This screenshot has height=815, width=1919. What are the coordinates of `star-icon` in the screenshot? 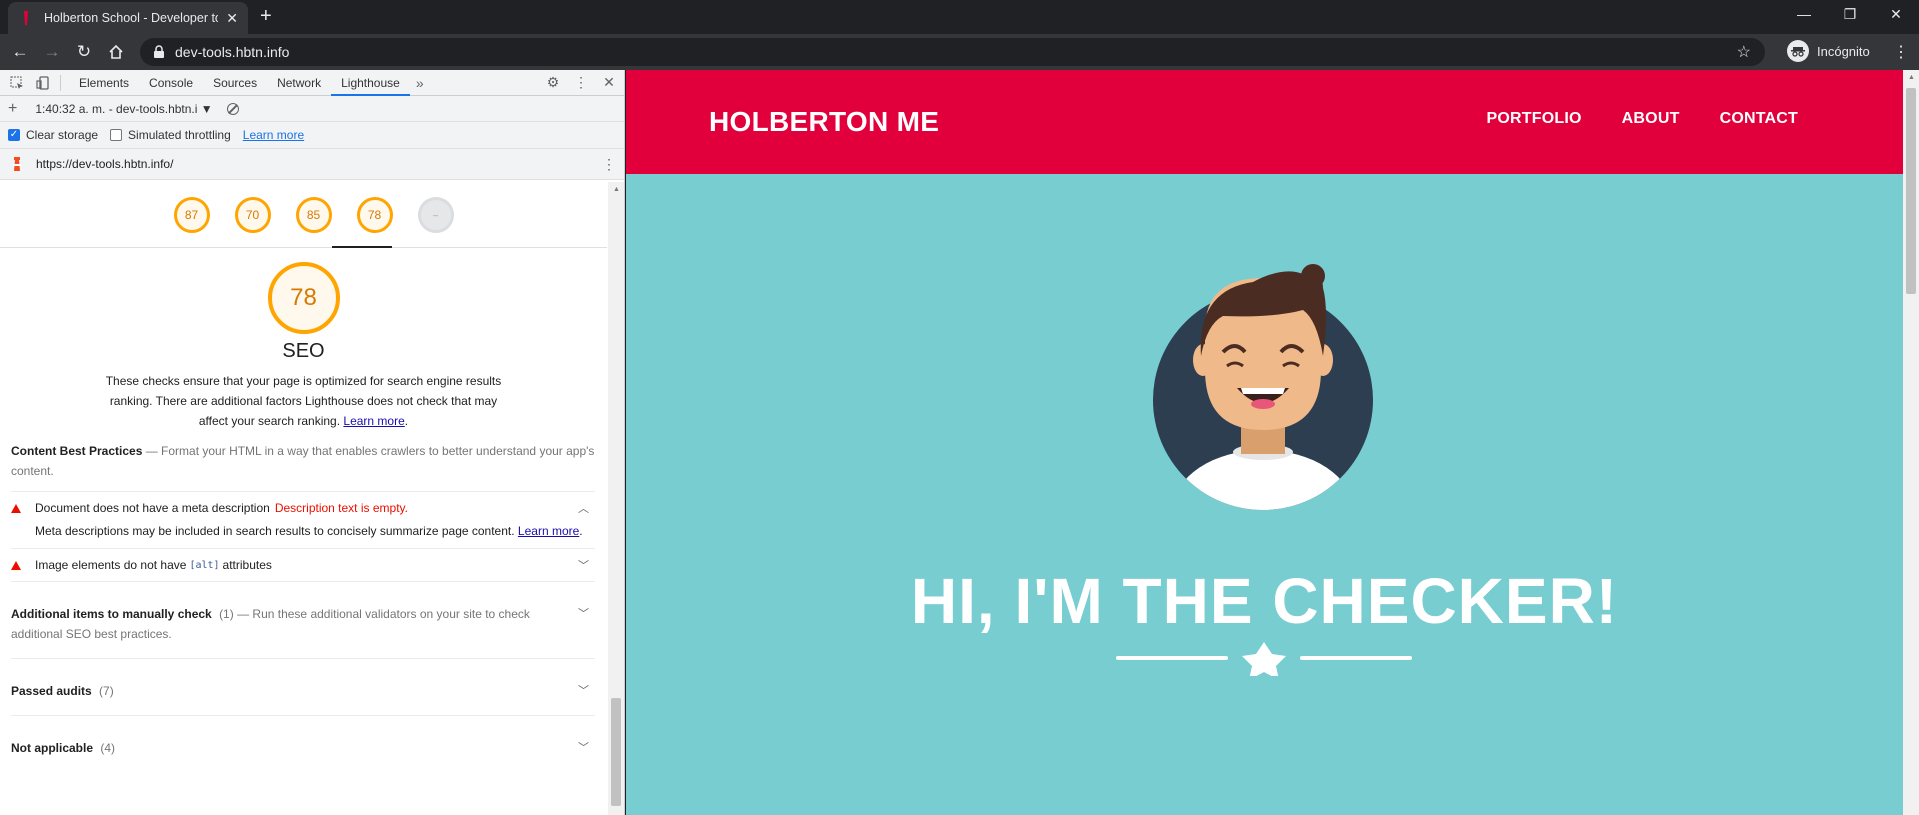 It's located at (1264, 659).